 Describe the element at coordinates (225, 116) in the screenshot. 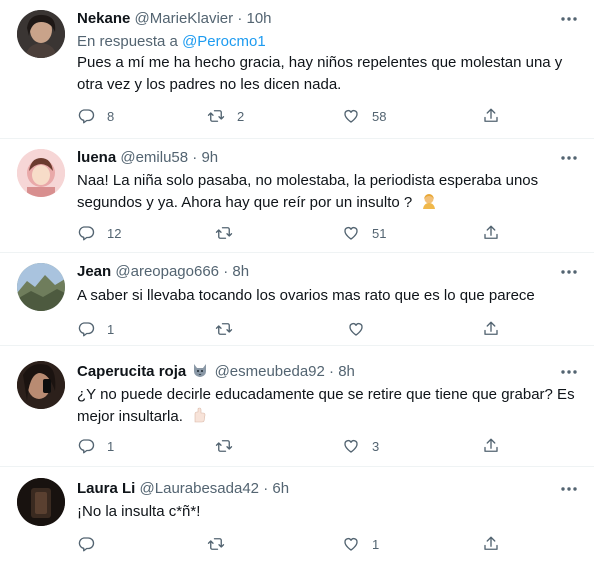

I see `retweet-button: 2` at that location.